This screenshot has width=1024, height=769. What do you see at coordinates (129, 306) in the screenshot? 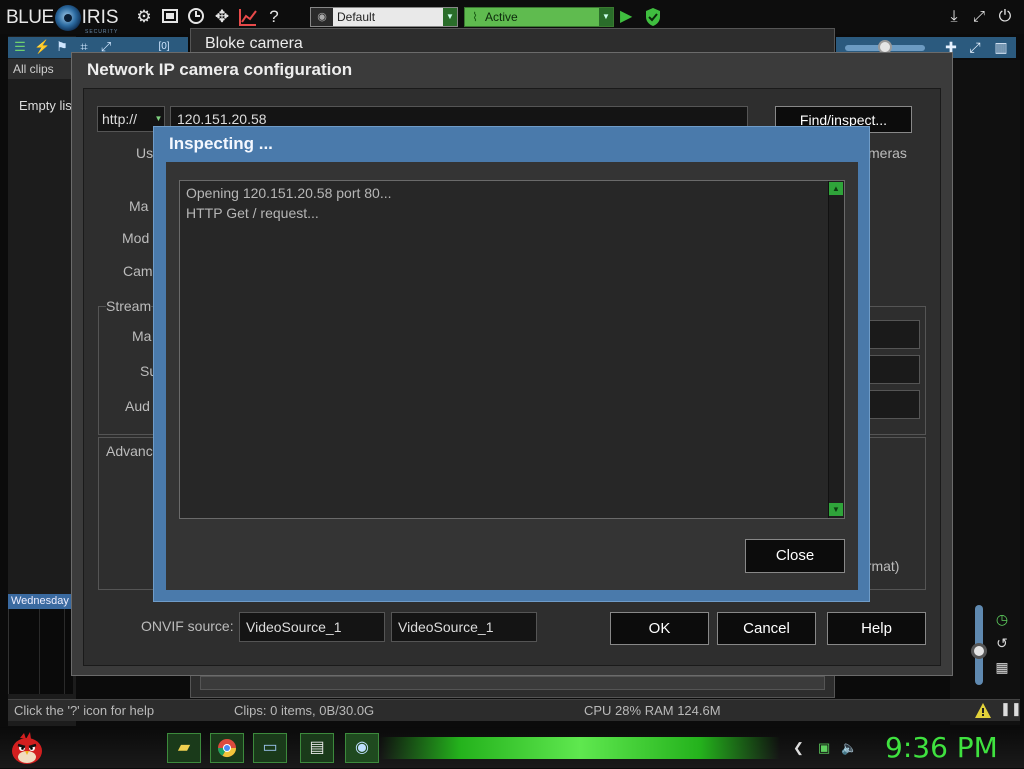
I see `streams-group-label: Stream` at bounding box center [129, 306].